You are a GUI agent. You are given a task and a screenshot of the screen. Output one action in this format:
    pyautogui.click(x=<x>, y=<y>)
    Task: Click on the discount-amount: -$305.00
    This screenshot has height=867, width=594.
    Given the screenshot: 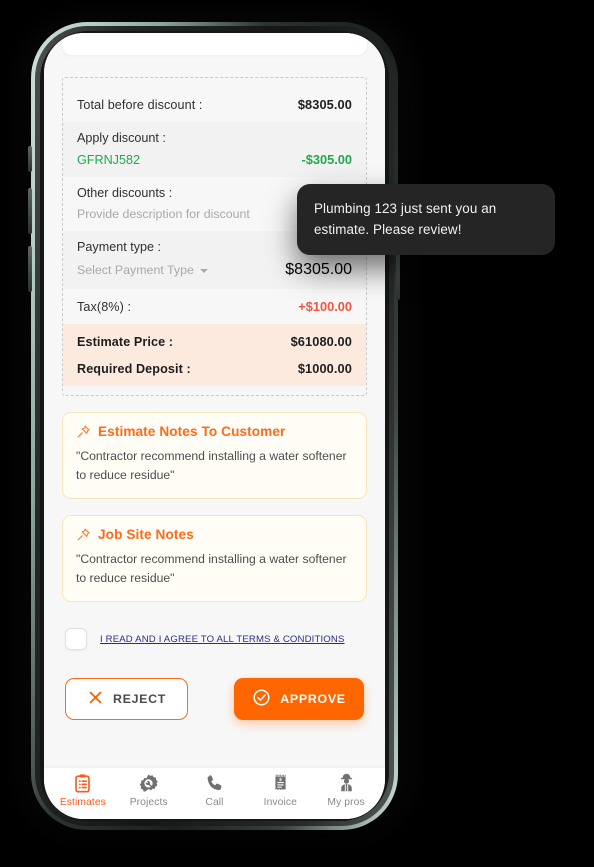 What is the action you would take?
    pyautogui.click(x=326, y=159)
    